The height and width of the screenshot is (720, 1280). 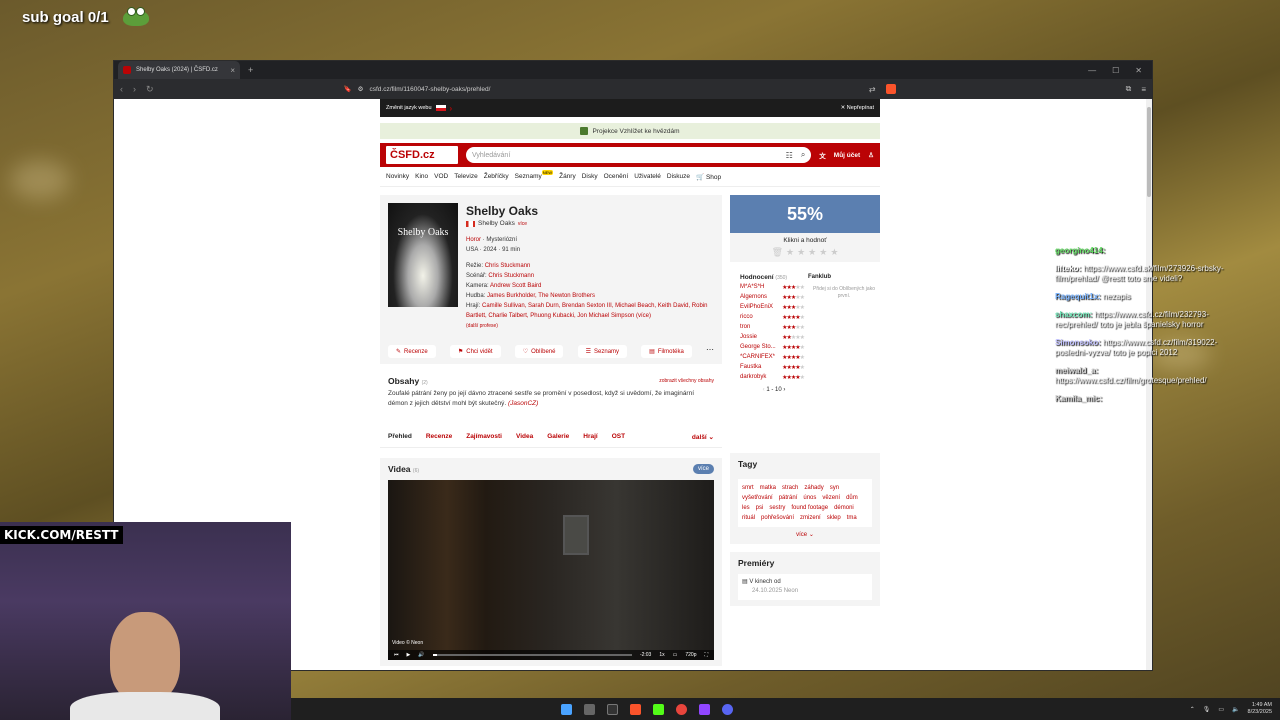 I want to click on skip-back-icon: ⏮, so click(x=396, y=655).